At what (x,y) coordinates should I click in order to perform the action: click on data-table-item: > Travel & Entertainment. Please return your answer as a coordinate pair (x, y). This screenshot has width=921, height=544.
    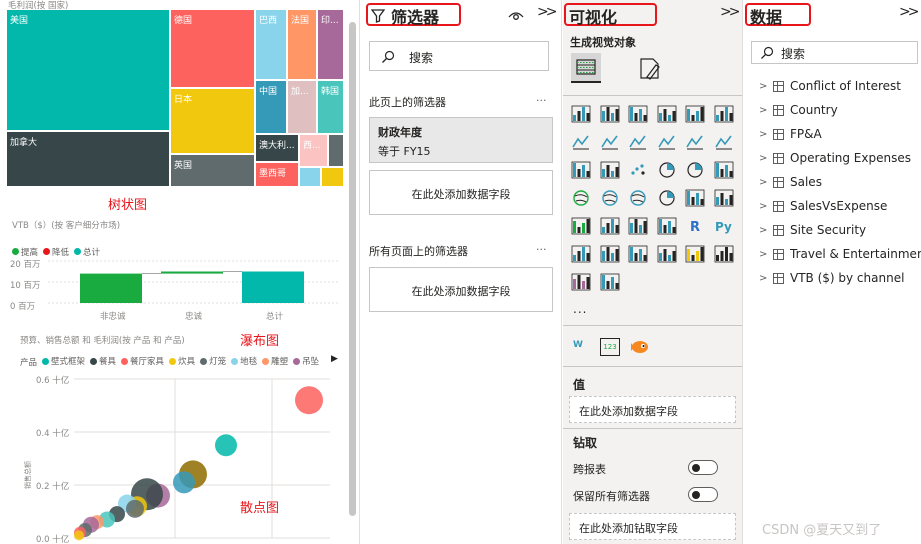
    Looking at the image, I should click on (840, 254).